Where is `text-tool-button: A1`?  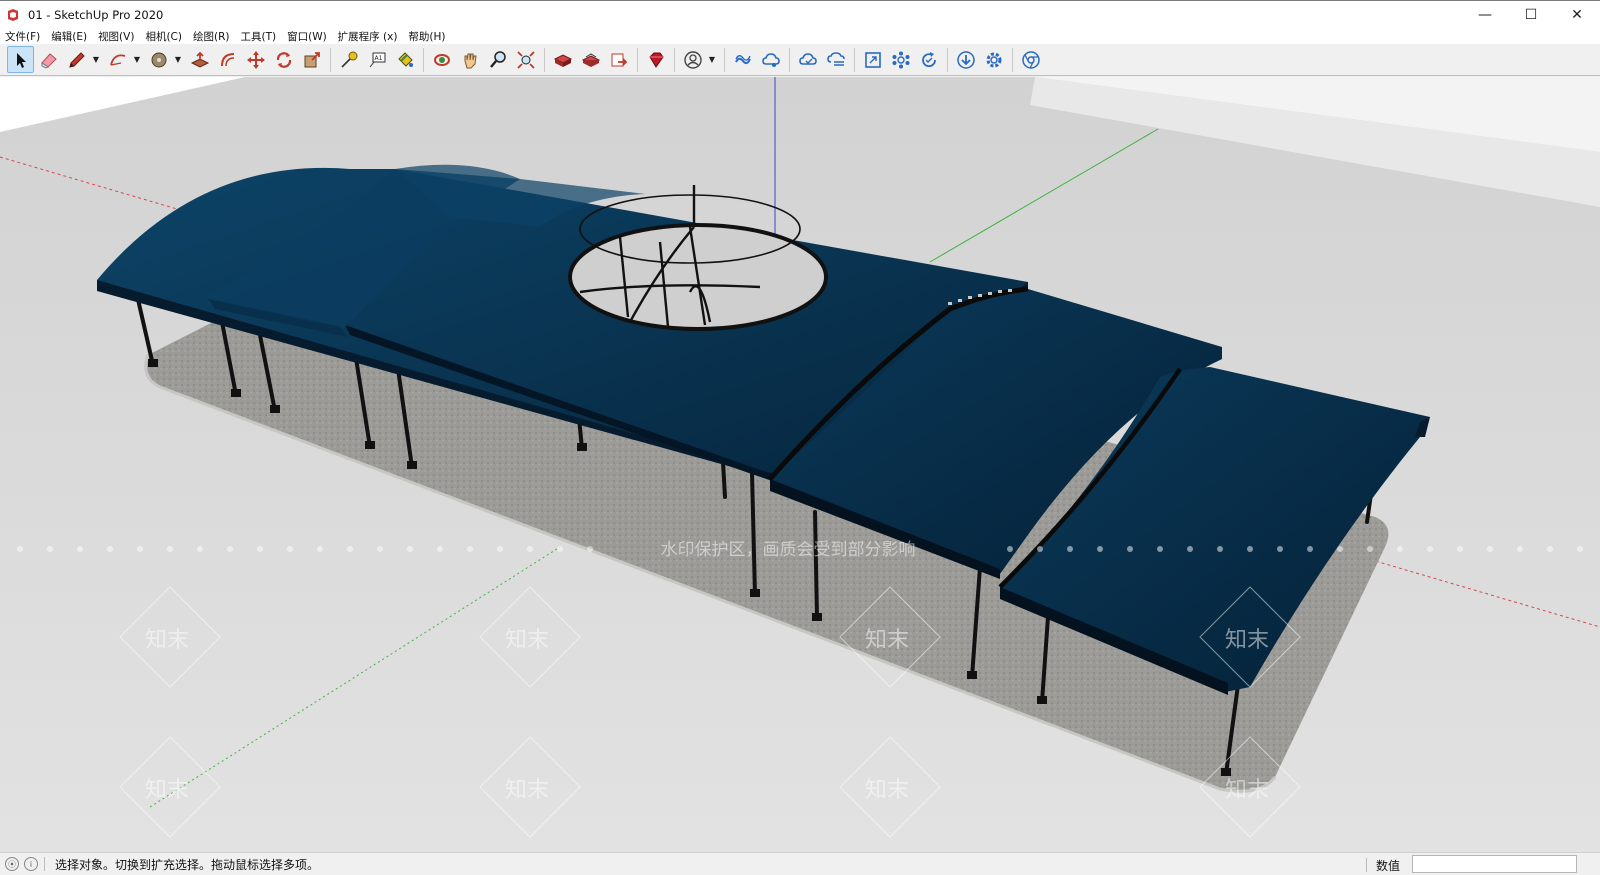 text-tool-button: A1 is located at coordinates (376, 59).